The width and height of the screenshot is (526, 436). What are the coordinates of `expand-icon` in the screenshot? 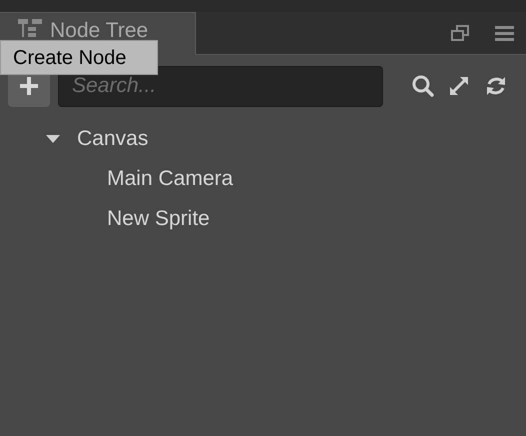 It's located at (459, 86).